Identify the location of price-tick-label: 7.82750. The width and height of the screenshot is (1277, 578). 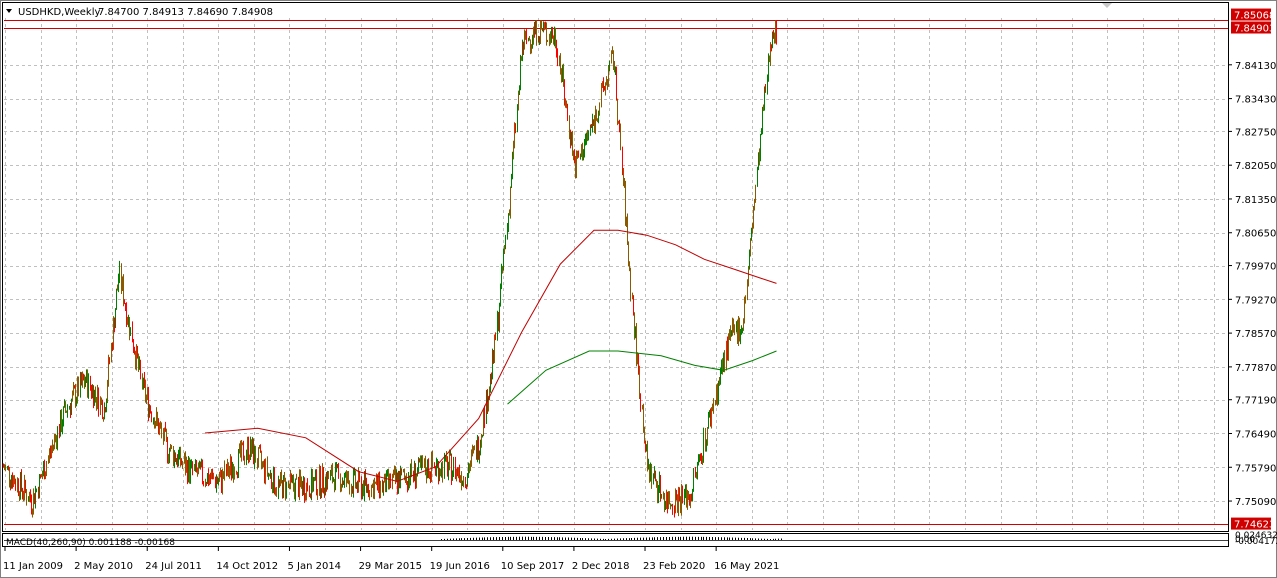
(1255, 132).